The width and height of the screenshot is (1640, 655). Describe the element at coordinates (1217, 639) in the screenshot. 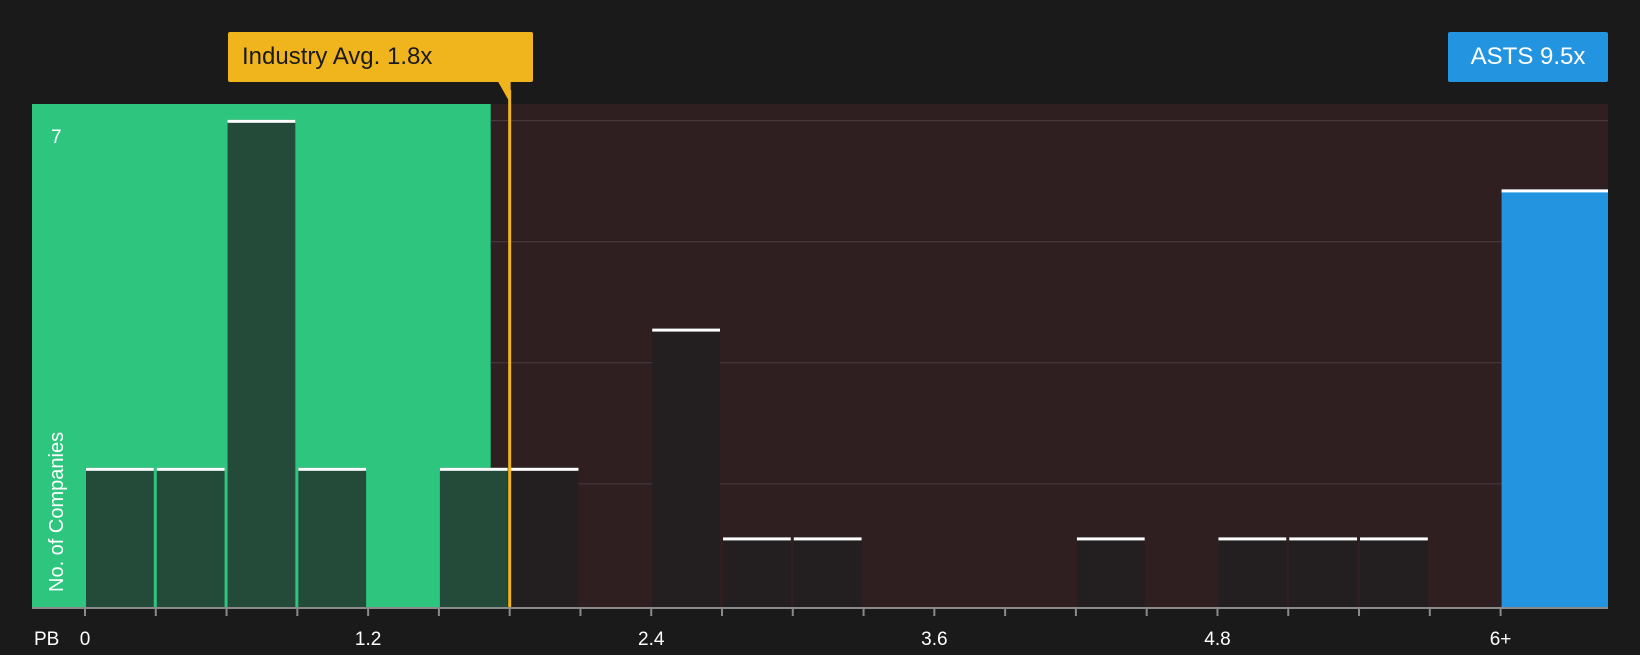

I see `x-tick-label: 4.8` at that location.